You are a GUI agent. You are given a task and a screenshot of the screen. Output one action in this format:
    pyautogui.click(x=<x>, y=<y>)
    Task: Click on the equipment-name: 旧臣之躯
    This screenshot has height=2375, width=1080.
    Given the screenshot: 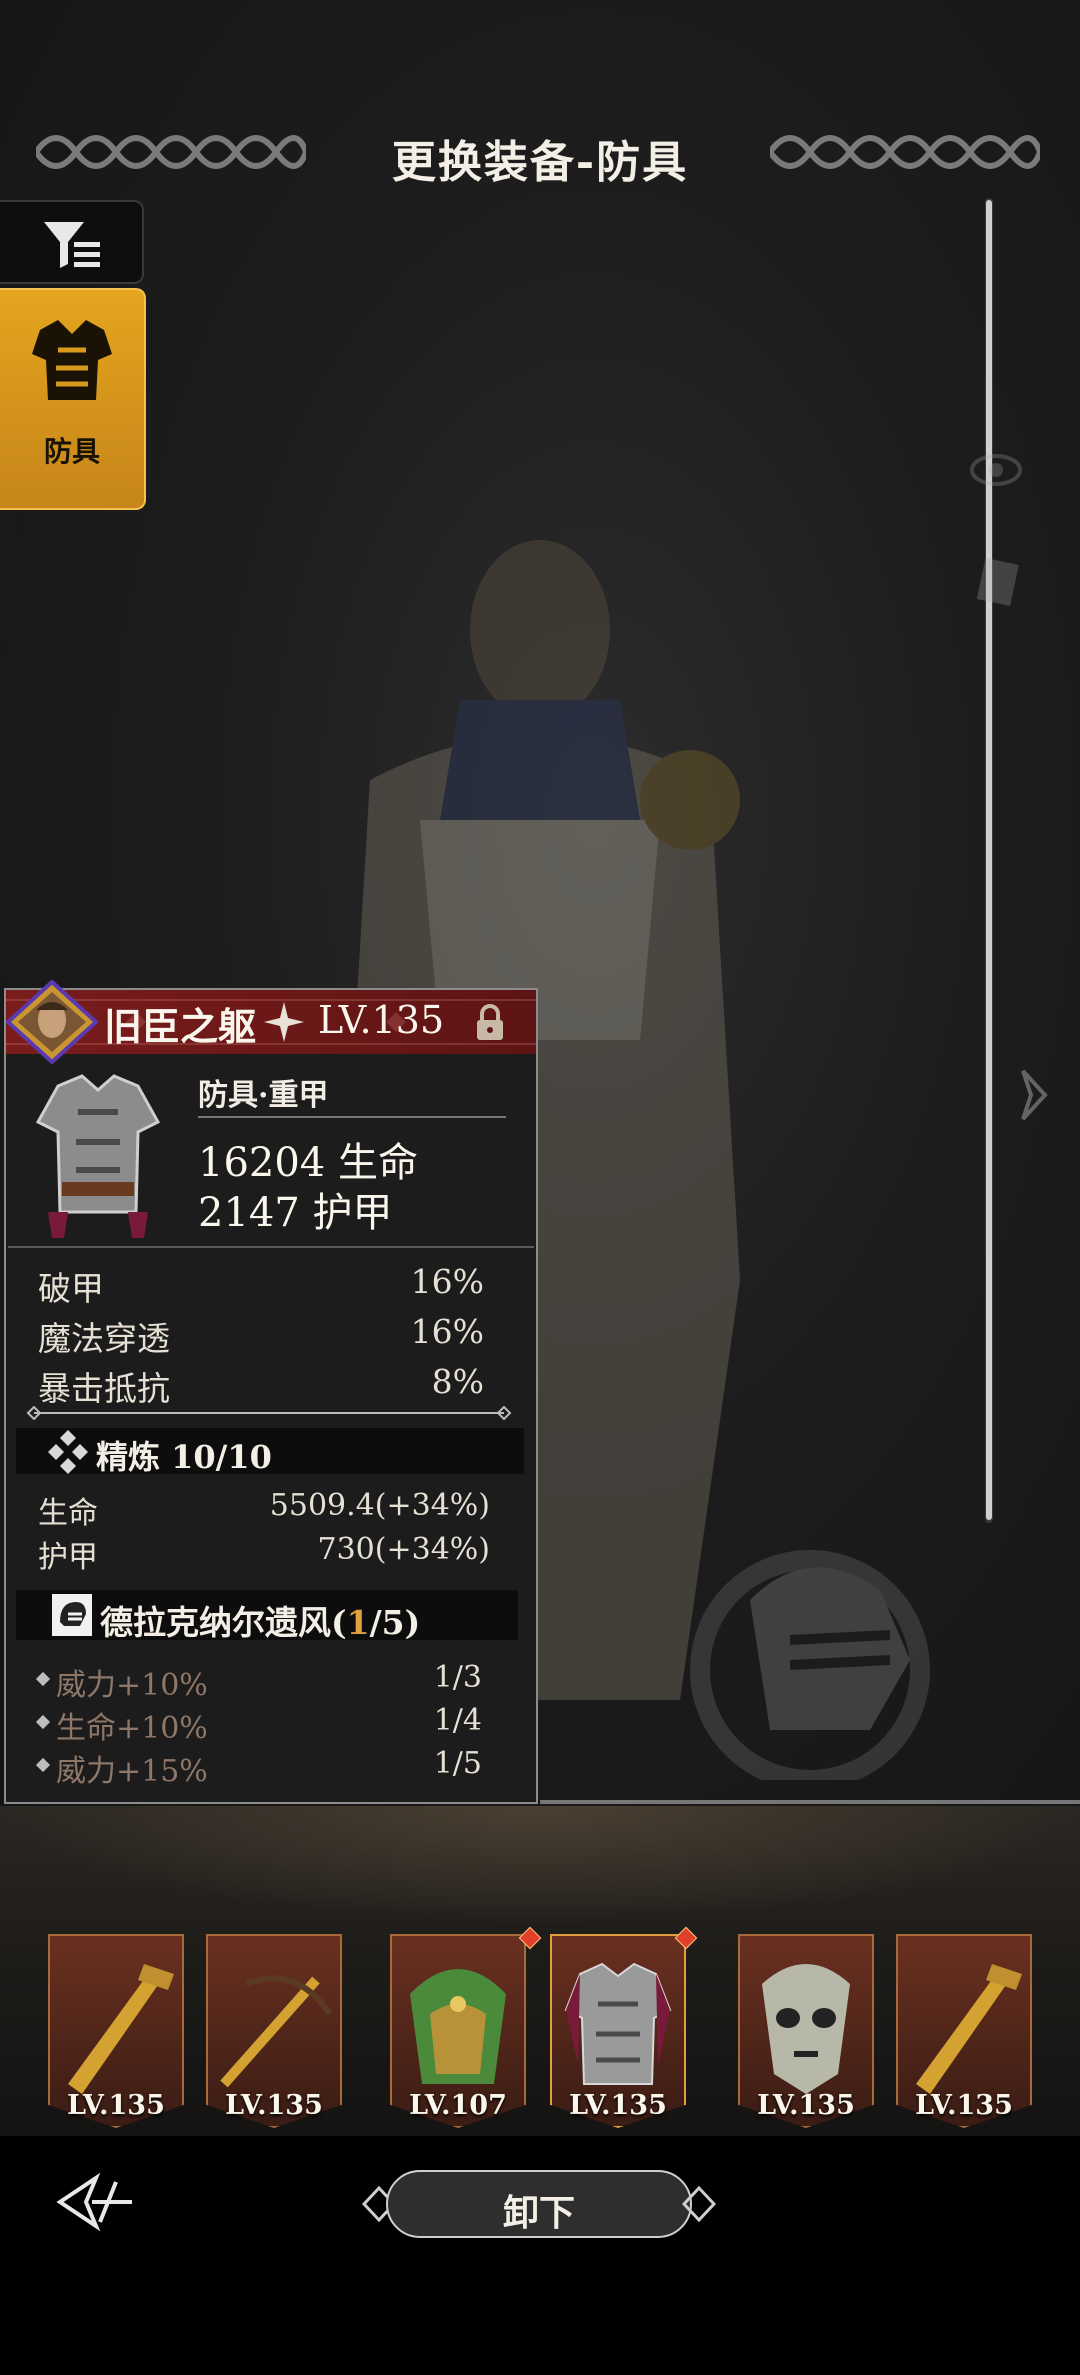 What is the action you would take?
    pyautogui.click(x=180, y=1026)
    